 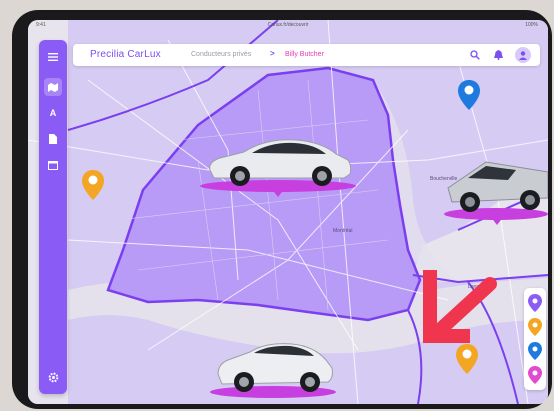 I want to click on status-time: 9:41, so click(x=41, y=25).